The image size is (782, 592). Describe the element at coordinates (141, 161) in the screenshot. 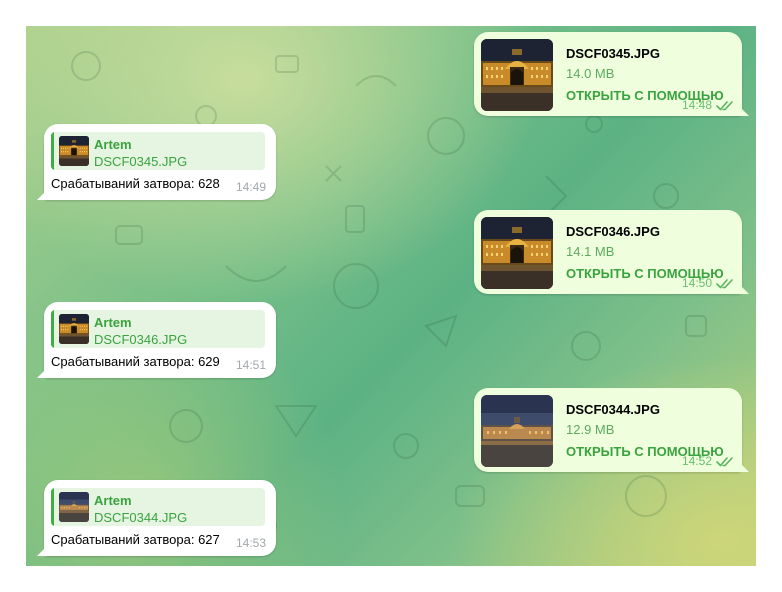

I see `reply-file-name: DSCF0345.JPG` at that location.